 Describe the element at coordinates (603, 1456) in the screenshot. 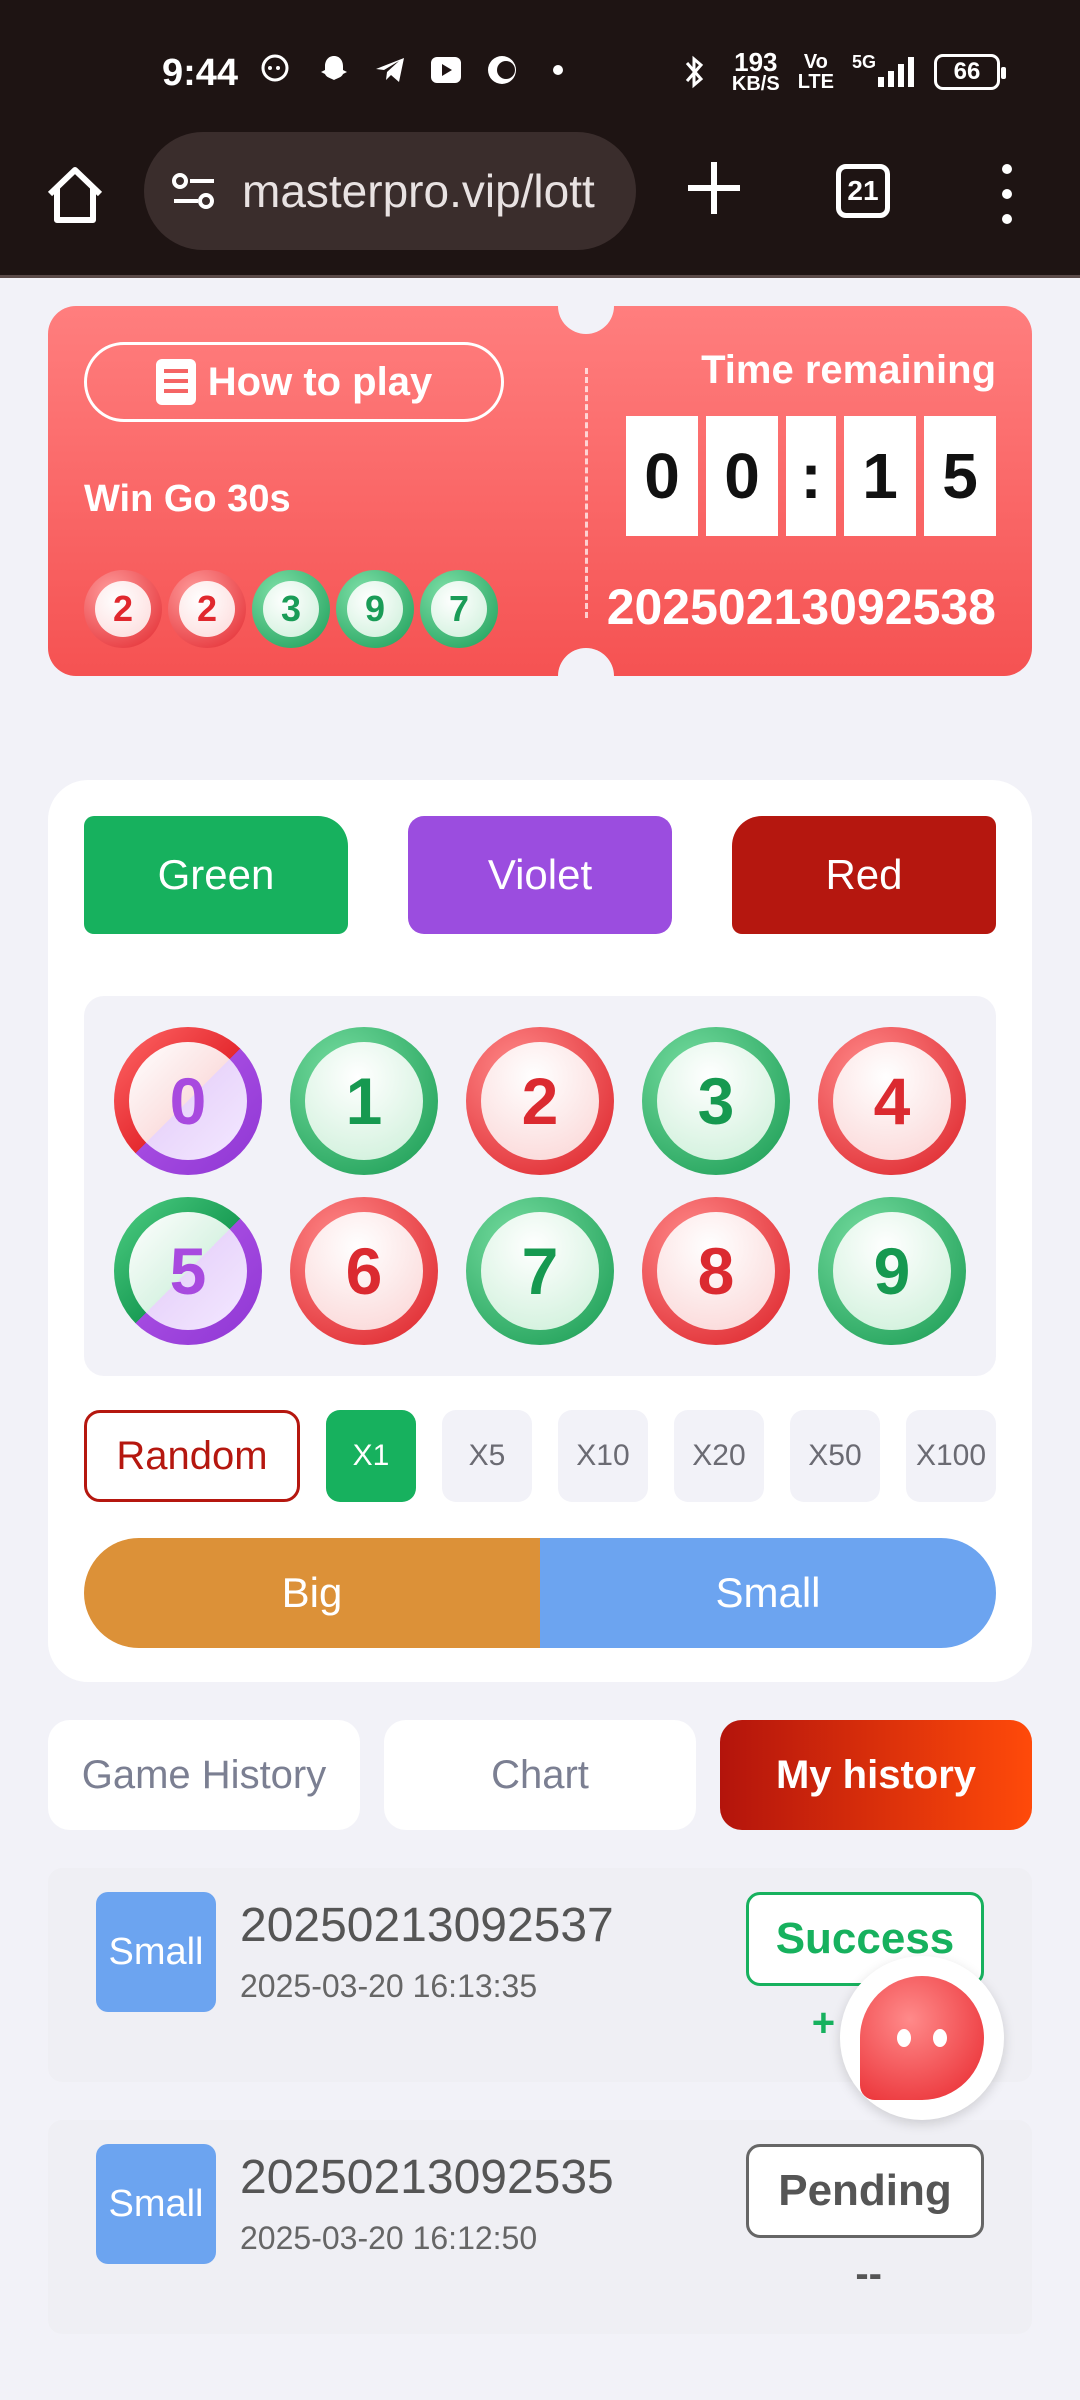

I see `multiplier-x10-button: X10` at that location.